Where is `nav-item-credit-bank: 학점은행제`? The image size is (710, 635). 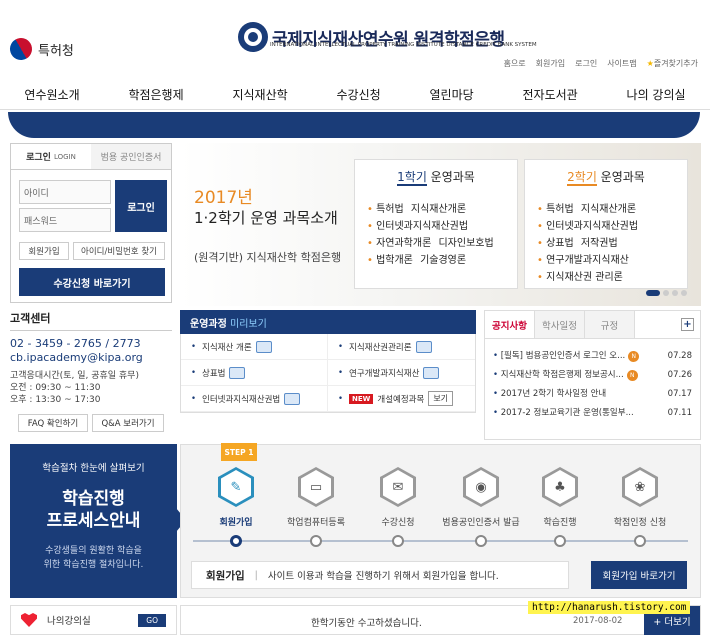 nav-item-credit-bank: 학점은행제 is located at coordinates (155, 94).